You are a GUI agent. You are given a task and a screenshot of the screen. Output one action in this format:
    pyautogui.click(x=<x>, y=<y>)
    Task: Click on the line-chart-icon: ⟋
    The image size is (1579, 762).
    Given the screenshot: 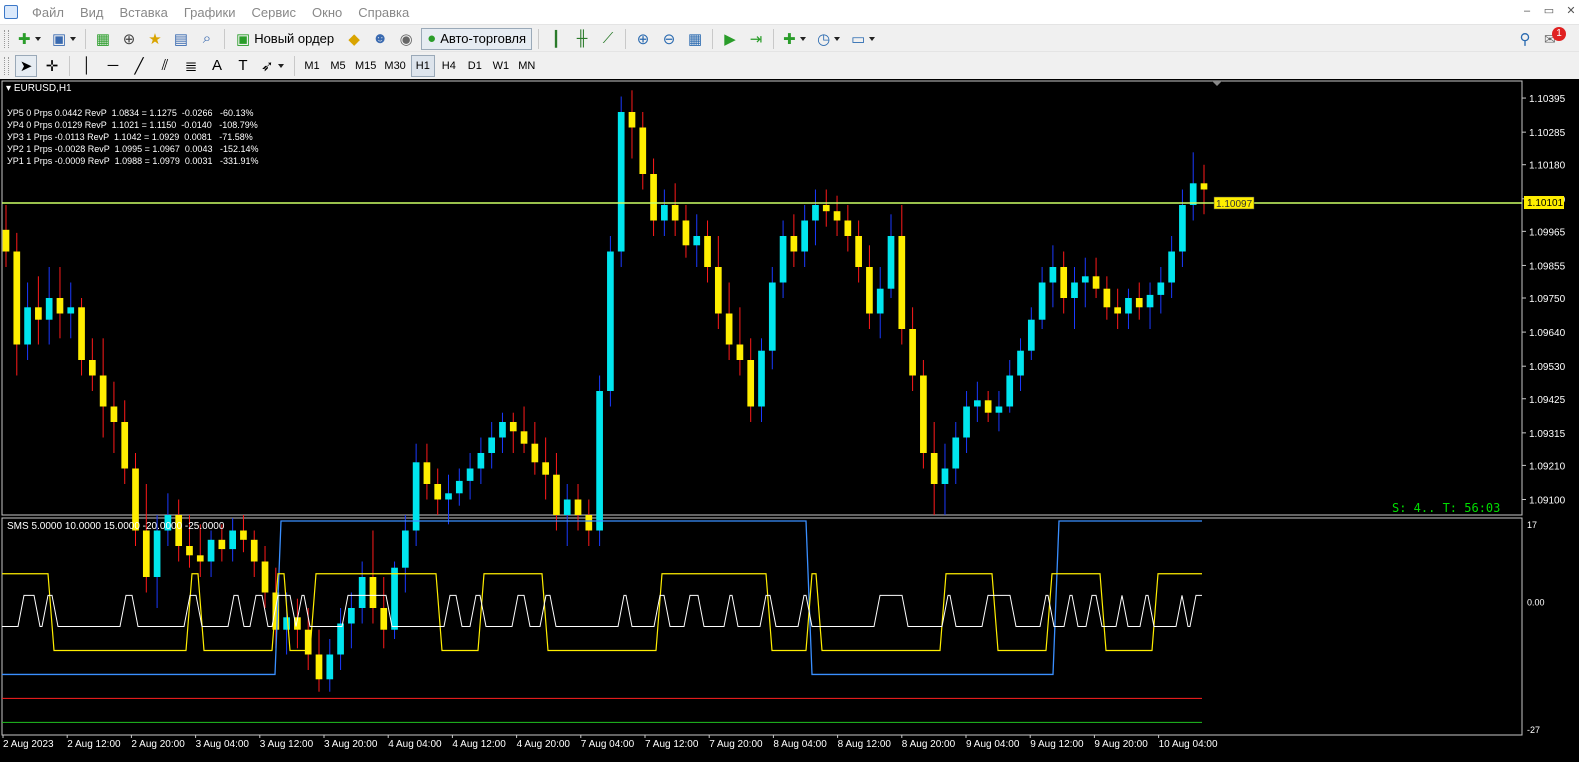 What is the action you would take?
    pyautogui.click(x=608, y=39)
    